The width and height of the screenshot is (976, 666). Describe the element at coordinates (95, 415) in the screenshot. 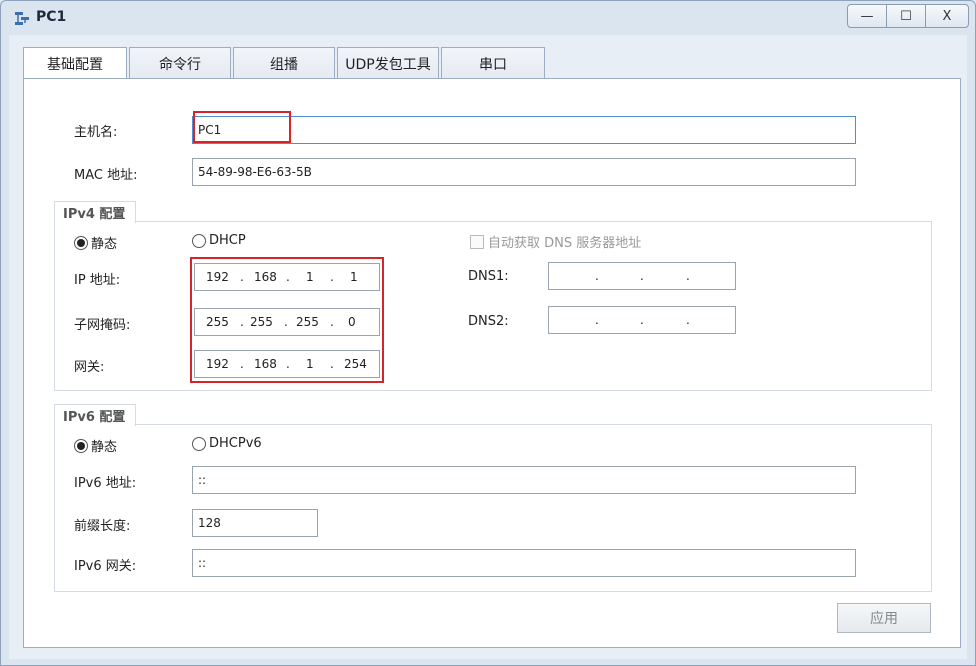

I see `ipv6-group-title: IPv6 配置` at that location.